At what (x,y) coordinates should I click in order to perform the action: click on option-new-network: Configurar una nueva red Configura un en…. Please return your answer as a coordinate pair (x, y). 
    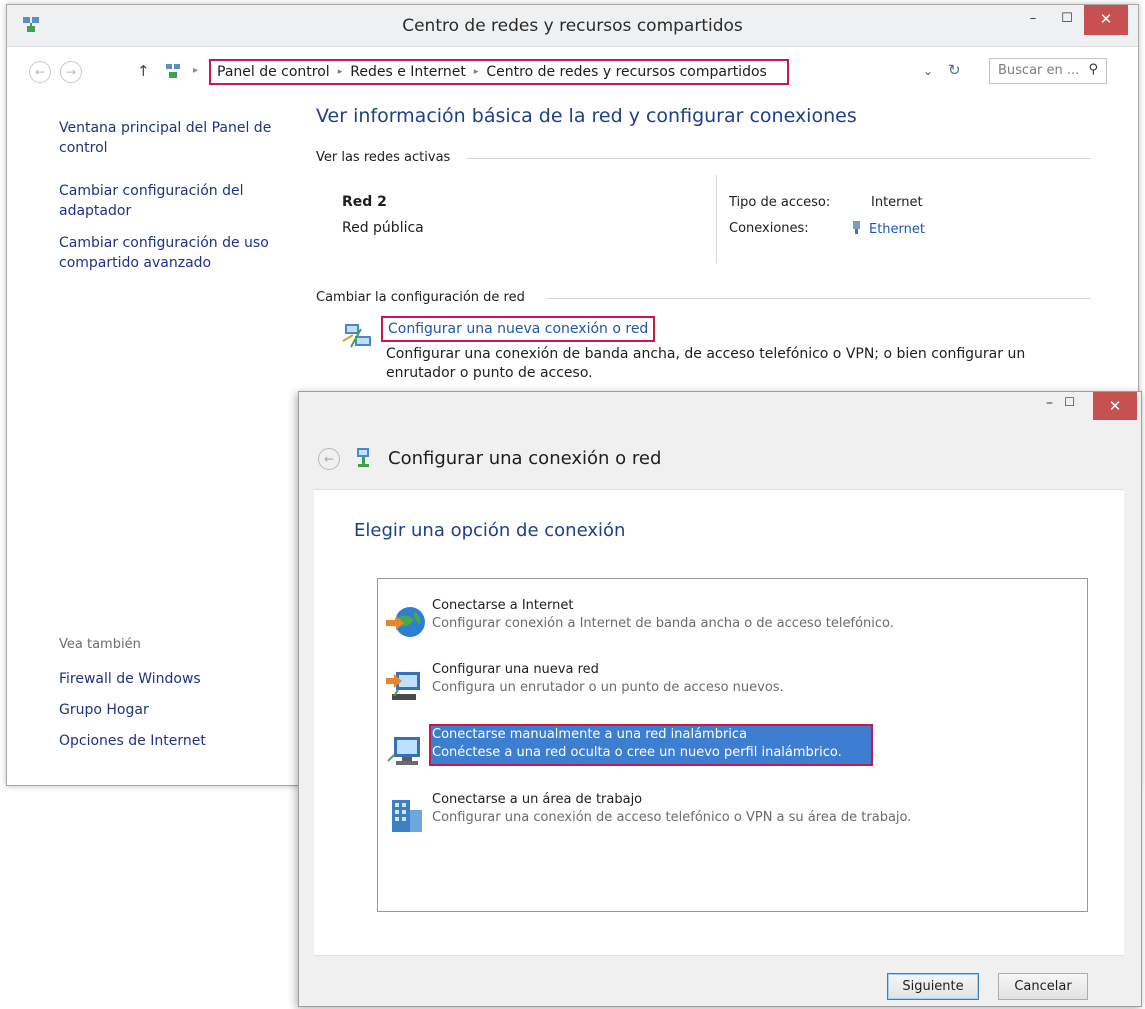
    Looking at the image, I should click on (732, 687).